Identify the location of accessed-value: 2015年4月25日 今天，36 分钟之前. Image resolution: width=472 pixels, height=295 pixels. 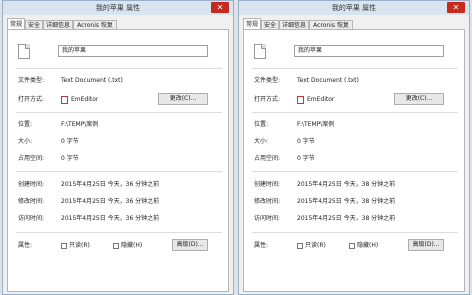
(110, 218).